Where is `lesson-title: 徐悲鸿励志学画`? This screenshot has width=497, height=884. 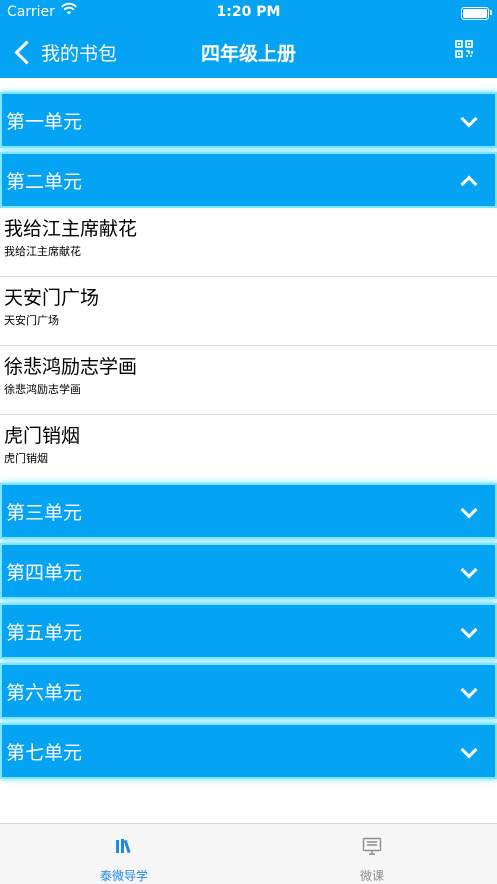 lesson-title: 徐悲鸿励志学画 is located at coordinates (71, 367).